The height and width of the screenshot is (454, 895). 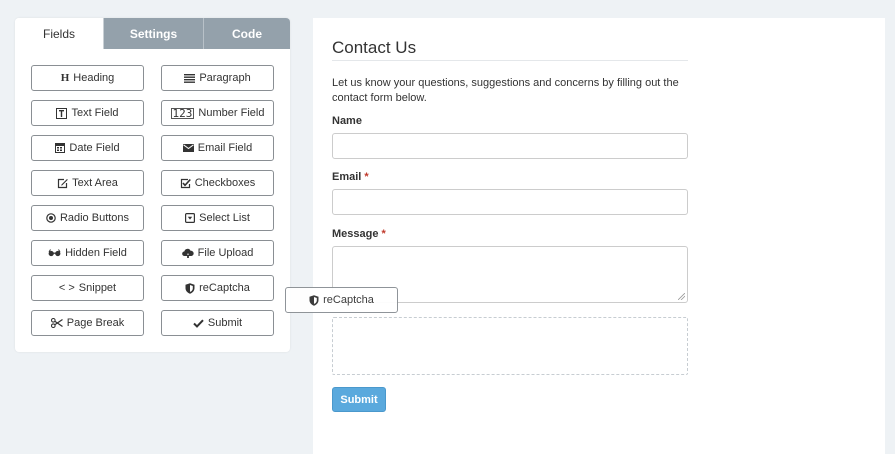 I want to click on add-select-list-button: Select List, so click(x=217, y=218).